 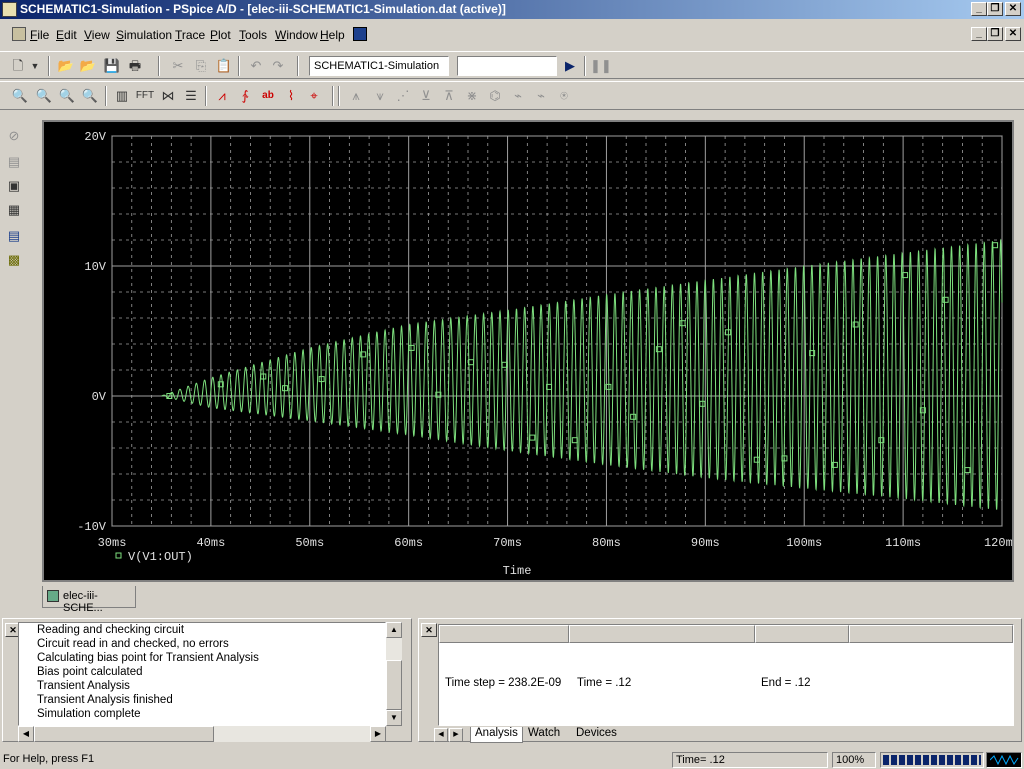 I want to click on cursor-trough-icon: ⩛, so click(x=380, y=96).